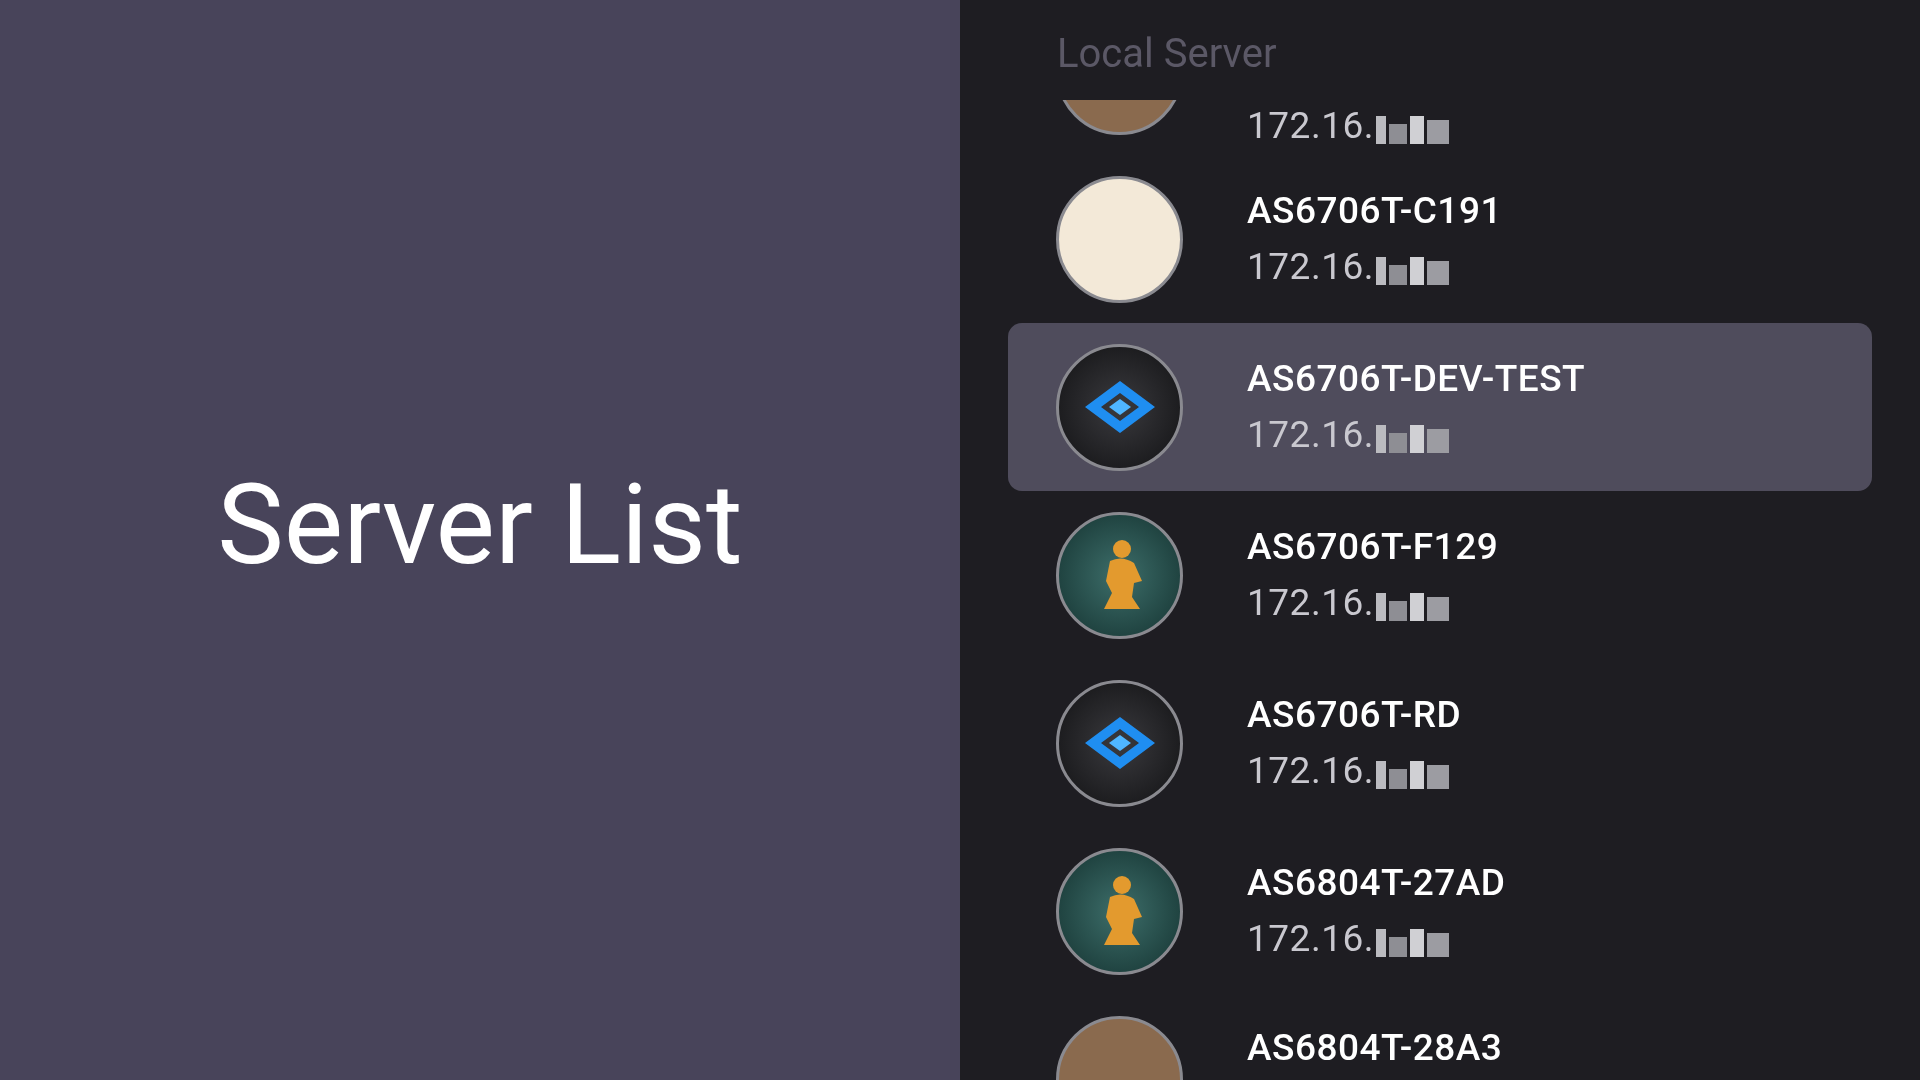  I want to click on server-name: AS6706T-F129, so click(1373, 546).